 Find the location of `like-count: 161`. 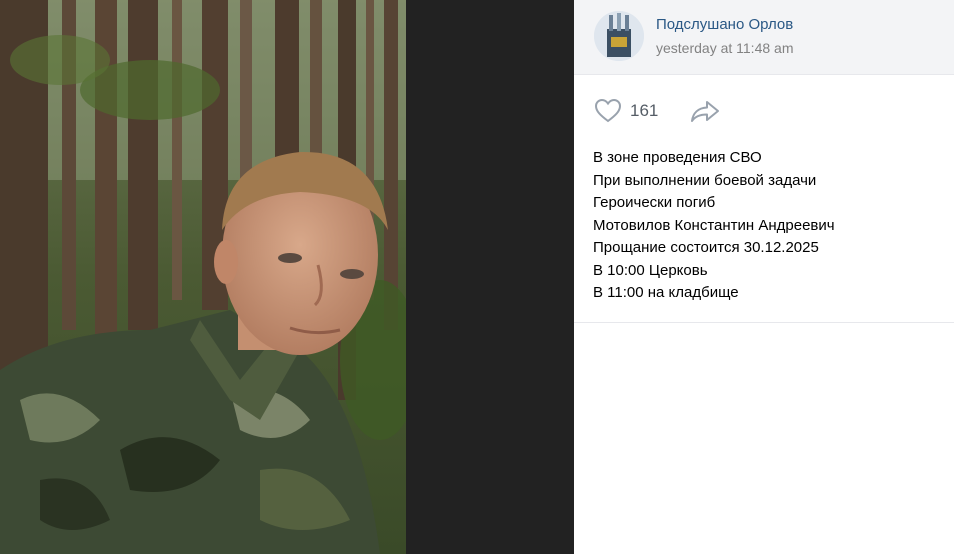

like-count: 161 is located at coordinates (644, 110).